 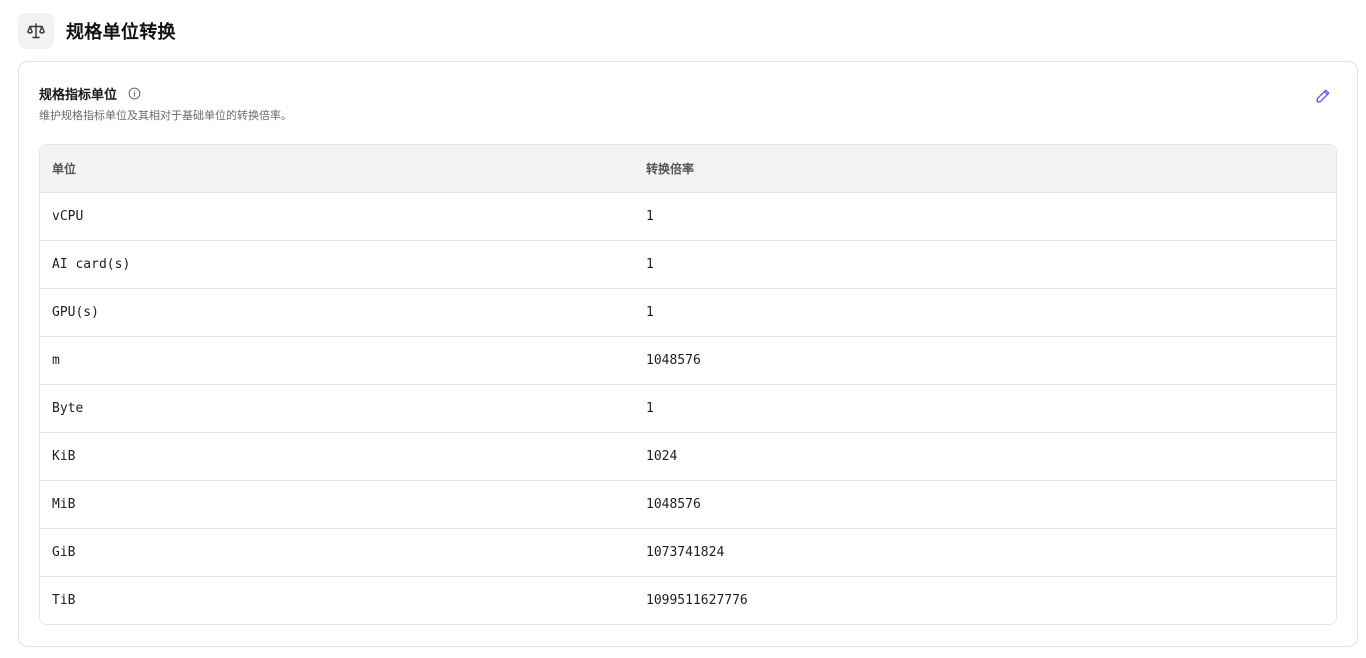 I want to click on cell-unit: GPU(s), so click(x=75, y=312).